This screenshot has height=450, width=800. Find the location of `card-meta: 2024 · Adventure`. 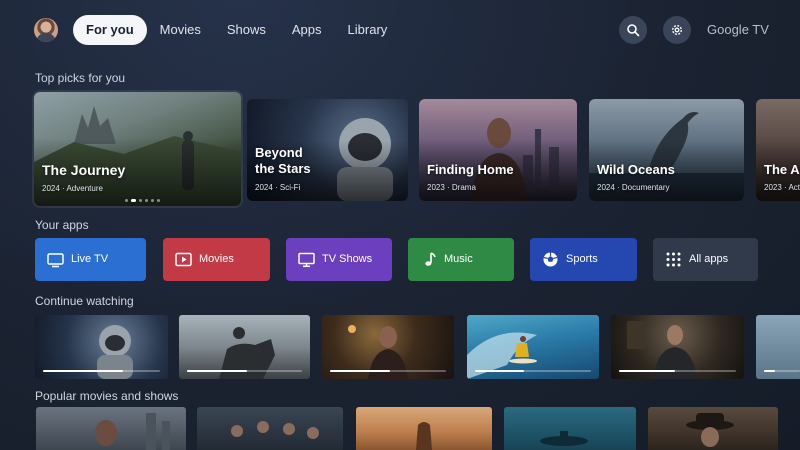

card-meta: 2024 · Adventure is located at coordinates (72, 188).